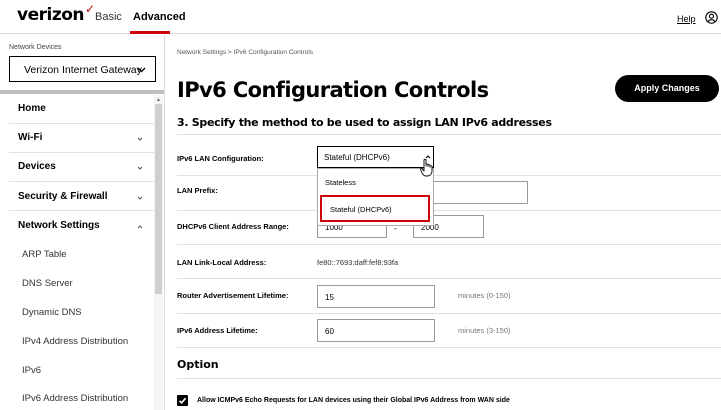 The height and width of the screenshot is (410, 721). What do you see at coordinates (108, 17) in the screenshot?
I see `tab-basic: Basic` at bounding box center [108, 17].